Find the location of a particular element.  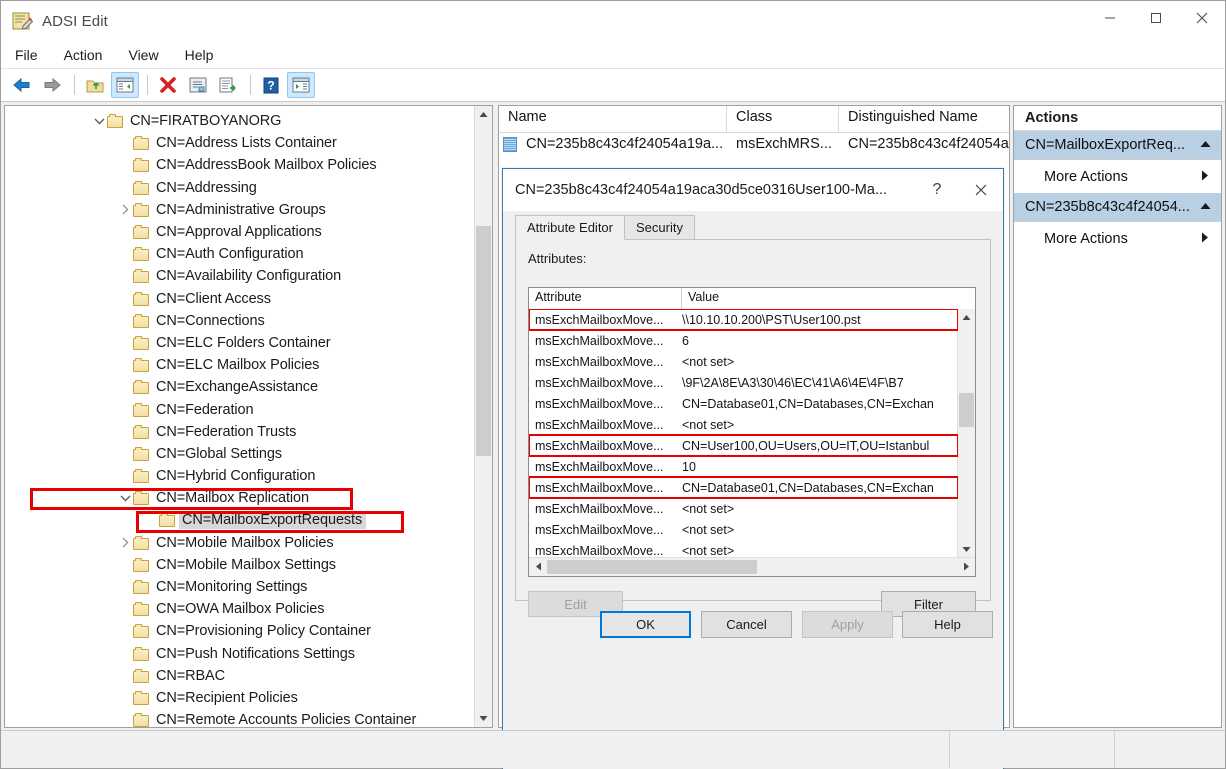

tree-node: CN=Client Access is located at coordinates (240, 299).